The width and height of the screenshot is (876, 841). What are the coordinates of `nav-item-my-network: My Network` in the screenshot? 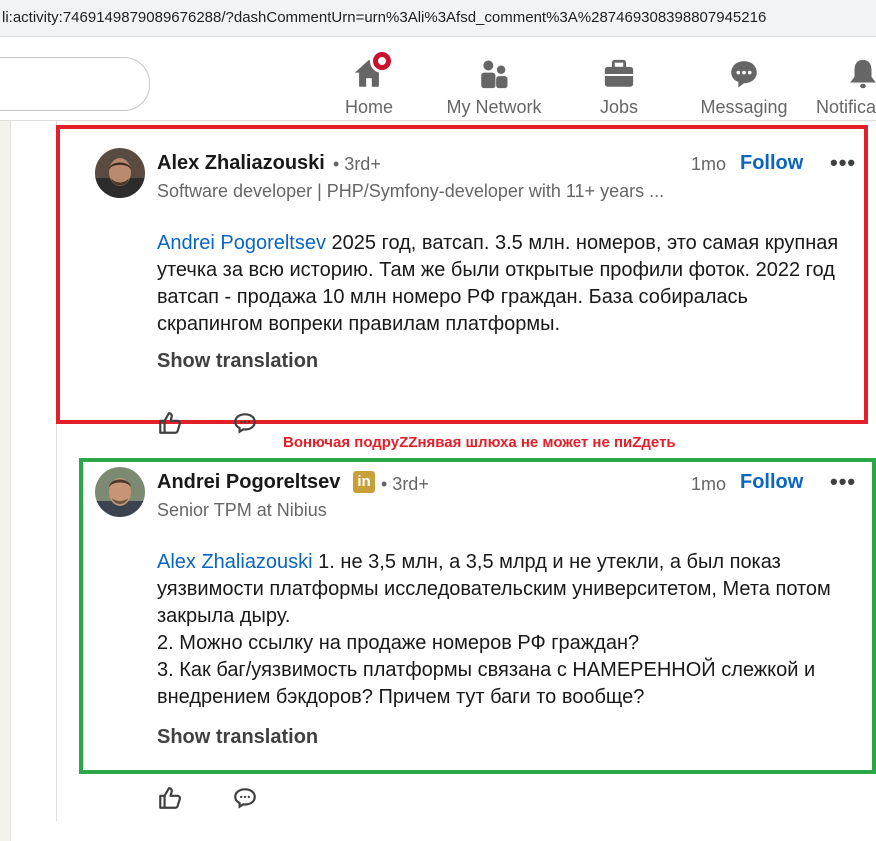 It's located at (494, 84).